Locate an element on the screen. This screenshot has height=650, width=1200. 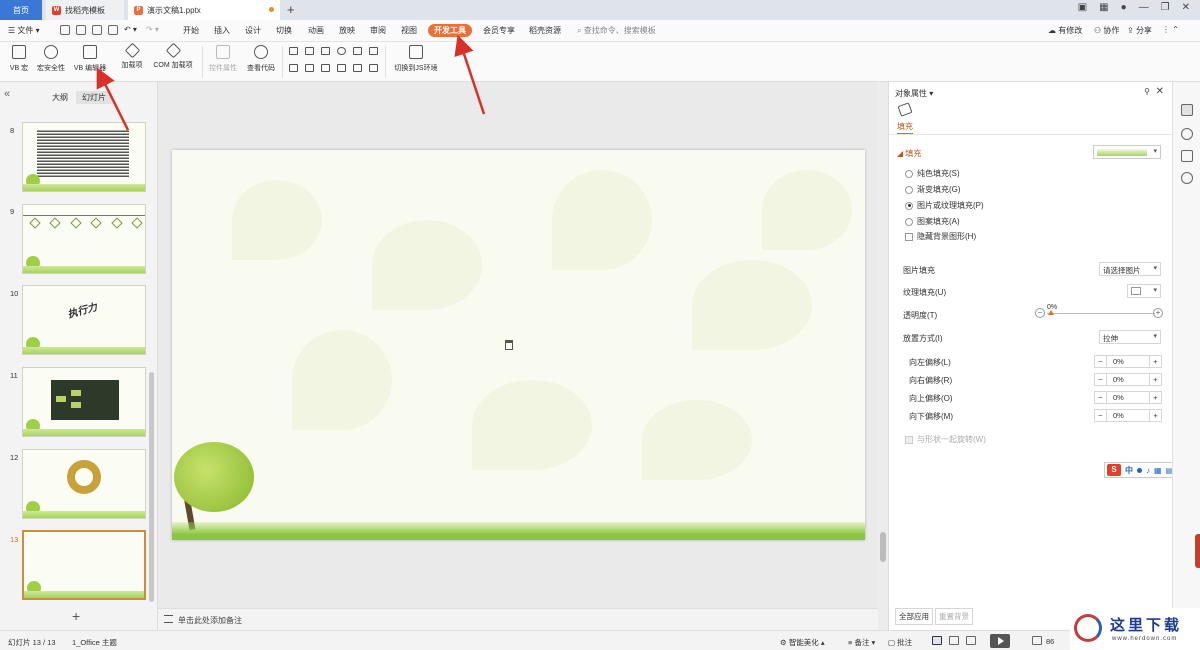
keyboard-icon: ▦ is located at coordinates (1158, 470).